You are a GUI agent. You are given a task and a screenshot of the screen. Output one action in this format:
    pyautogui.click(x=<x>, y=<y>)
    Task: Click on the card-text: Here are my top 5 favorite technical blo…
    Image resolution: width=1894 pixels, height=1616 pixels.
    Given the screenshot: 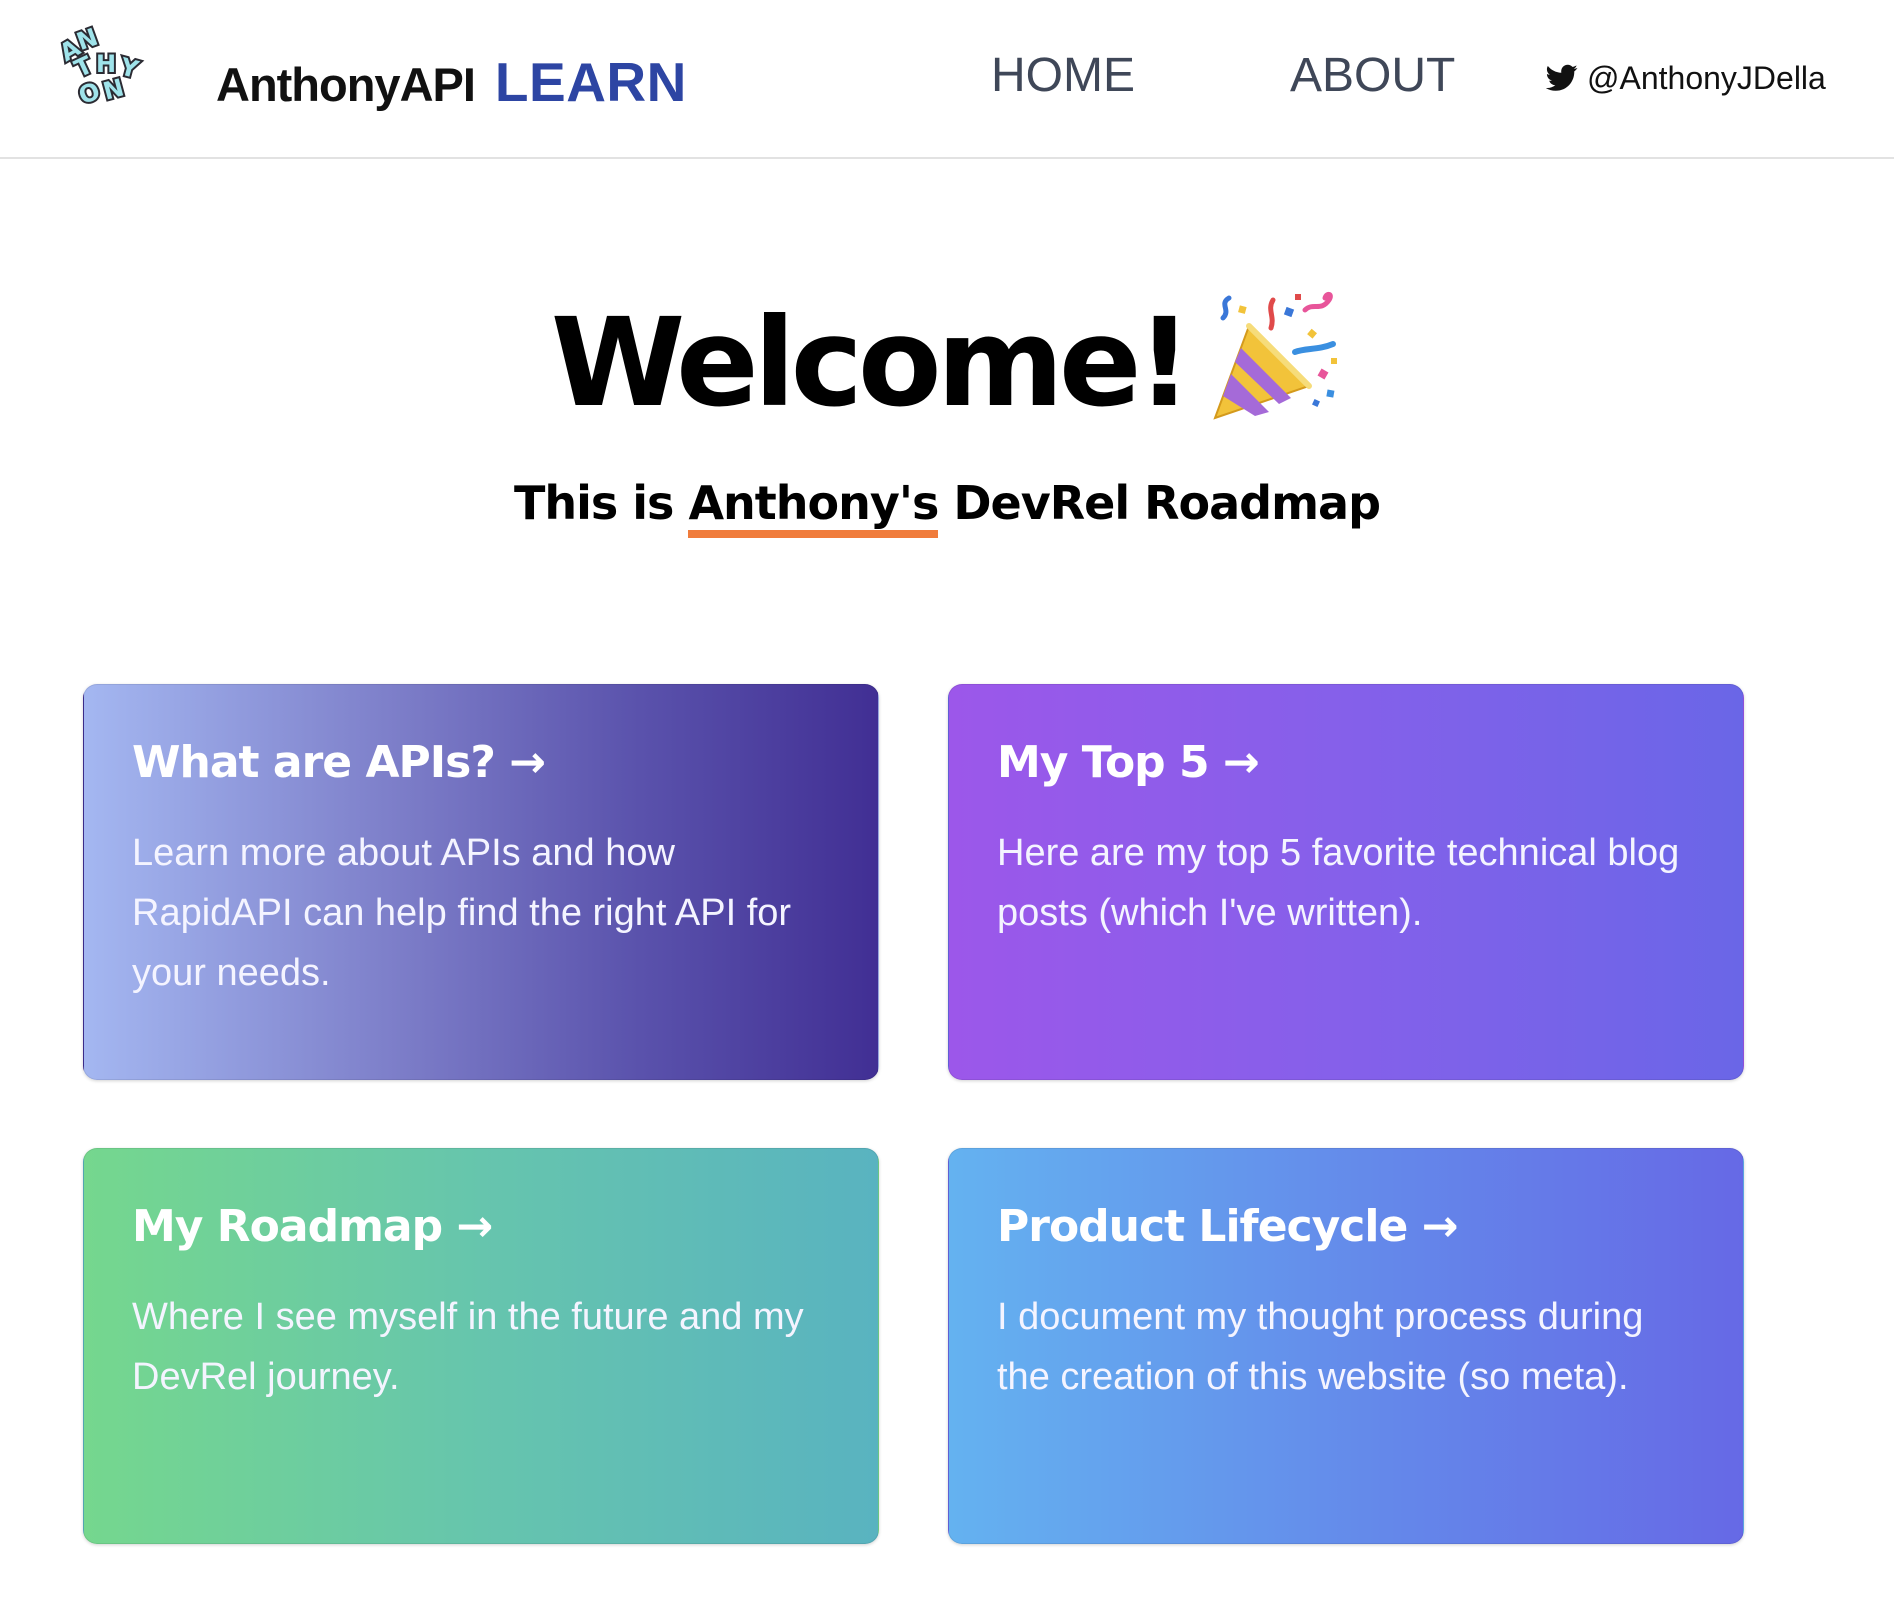 What is the action you would take?
    pyautogui.click(x=1338, y=883)
    